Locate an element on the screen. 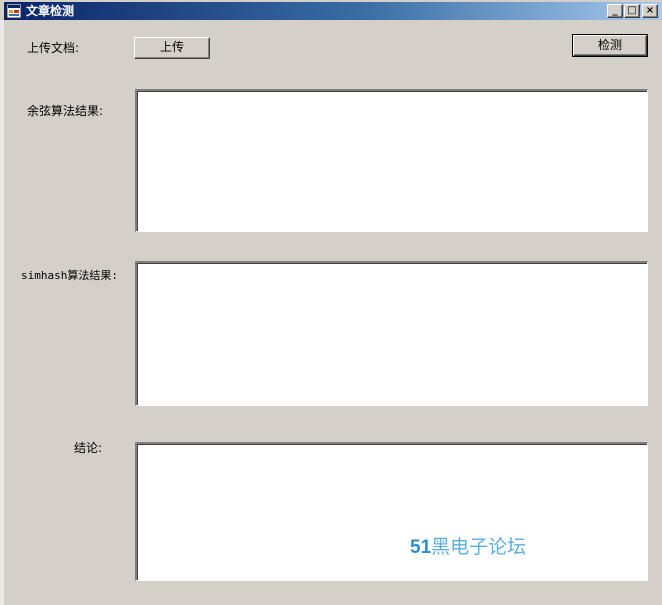 This screenshot has height=605, width=662. minimize-icon: _ is located at coordinates (615, 10).